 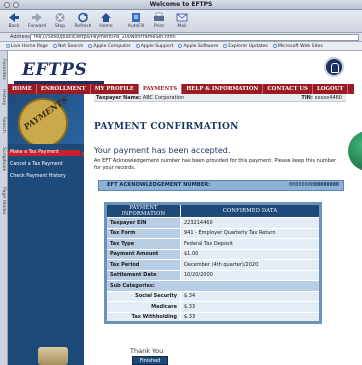 What do you see at coordinates (297, 46) in the screenshot?
I see `favorite-link: Microsoft Web Sites` at bounding box center [297, 46].